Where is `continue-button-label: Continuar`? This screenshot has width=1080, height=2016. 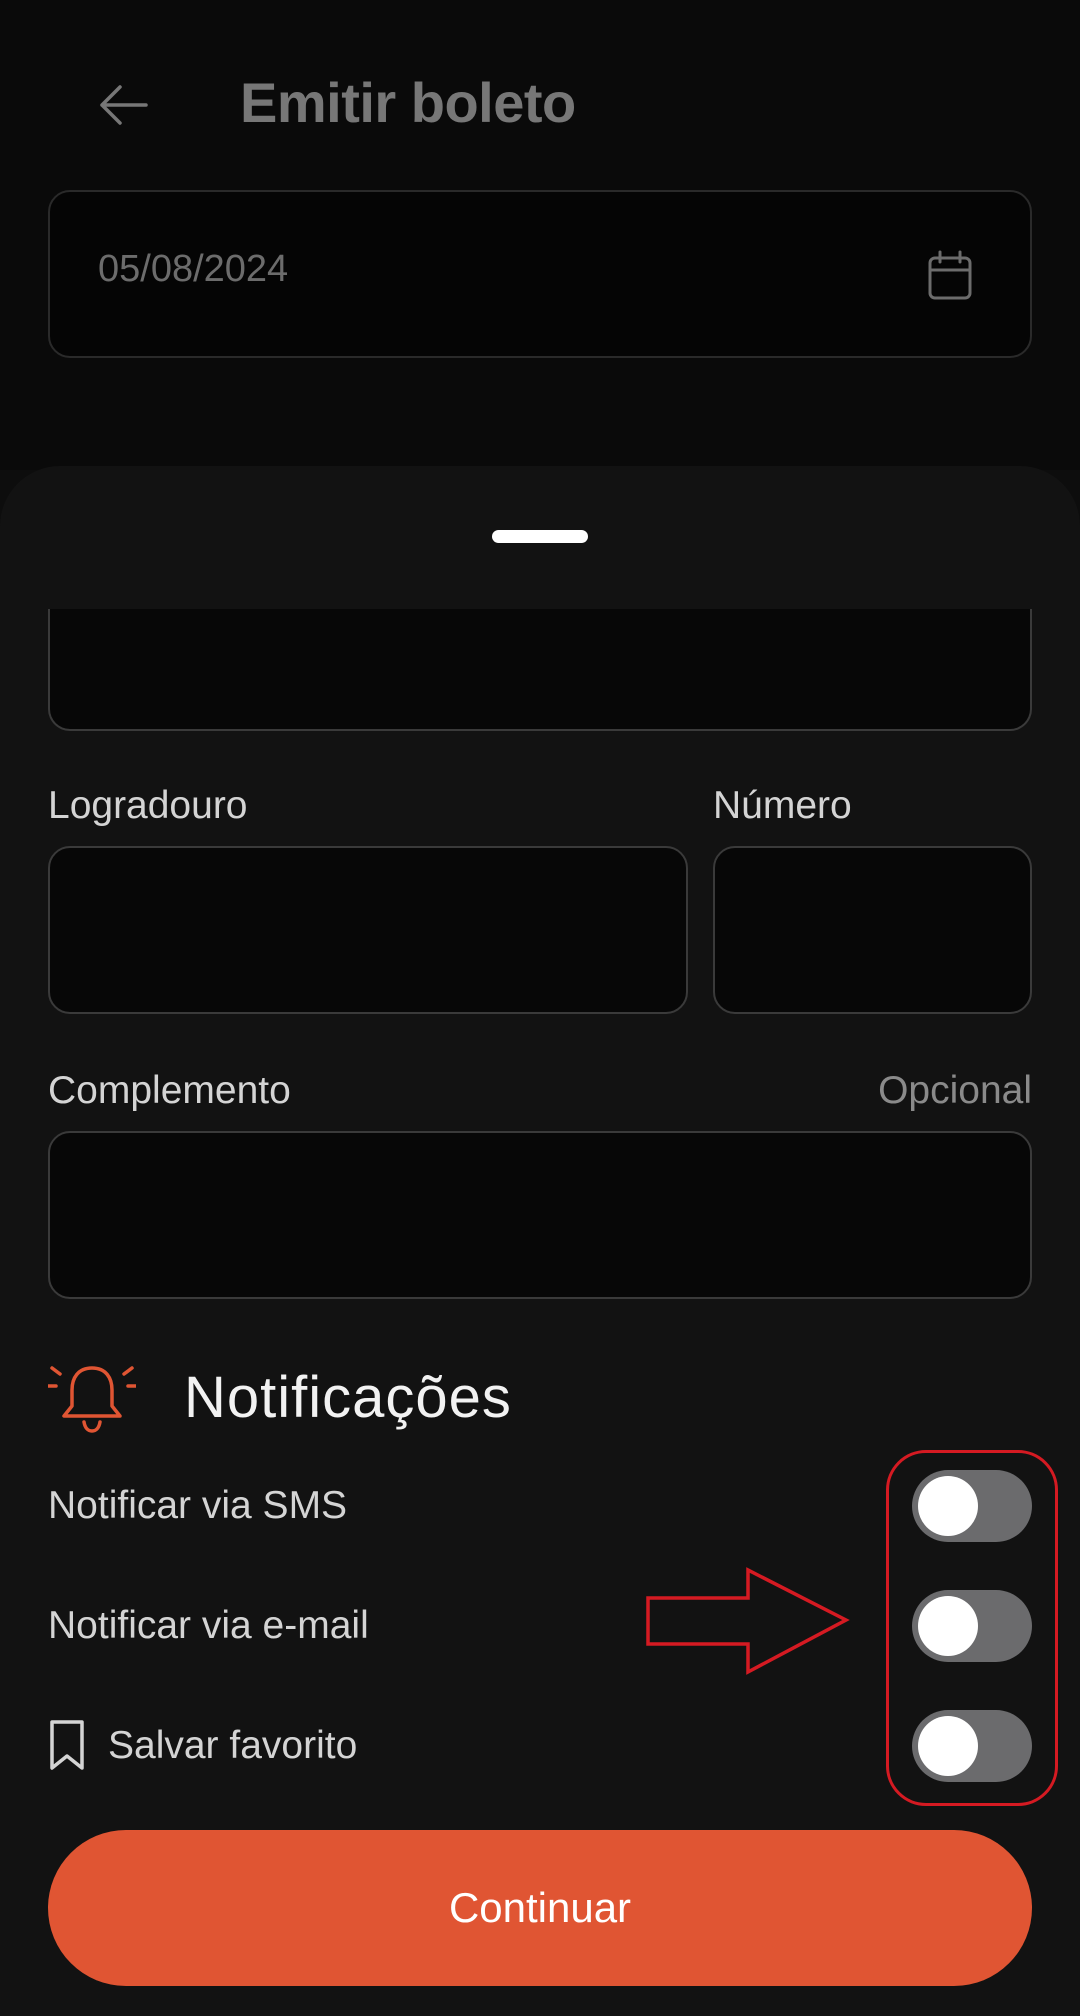
continue-button-label: Continuar is located at coordinates (540, 1907).